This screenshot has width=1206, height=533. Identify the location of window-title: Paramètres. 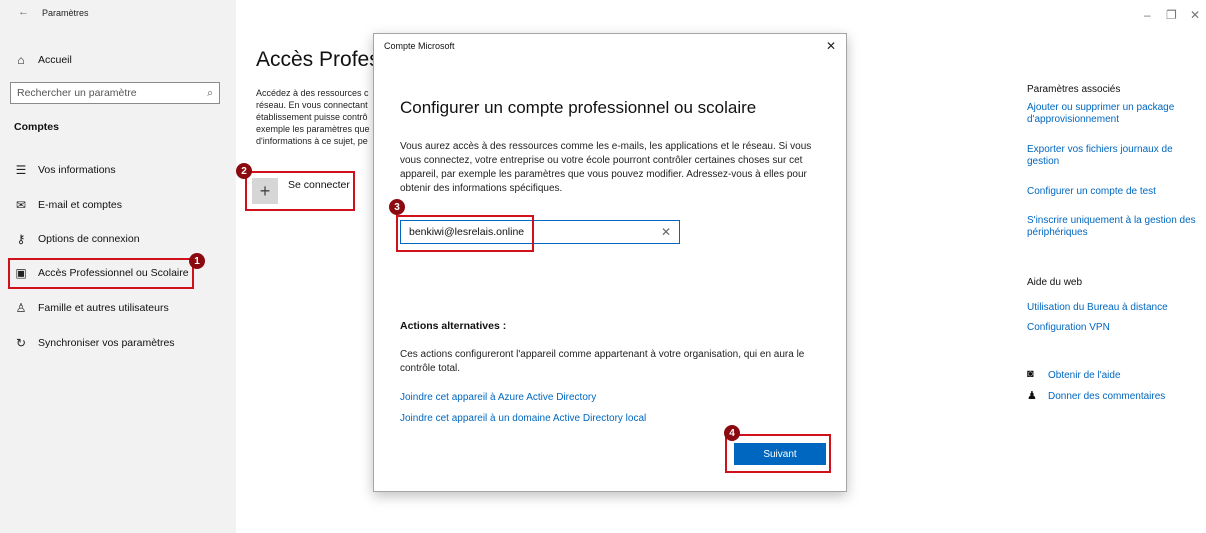
(65, 13).